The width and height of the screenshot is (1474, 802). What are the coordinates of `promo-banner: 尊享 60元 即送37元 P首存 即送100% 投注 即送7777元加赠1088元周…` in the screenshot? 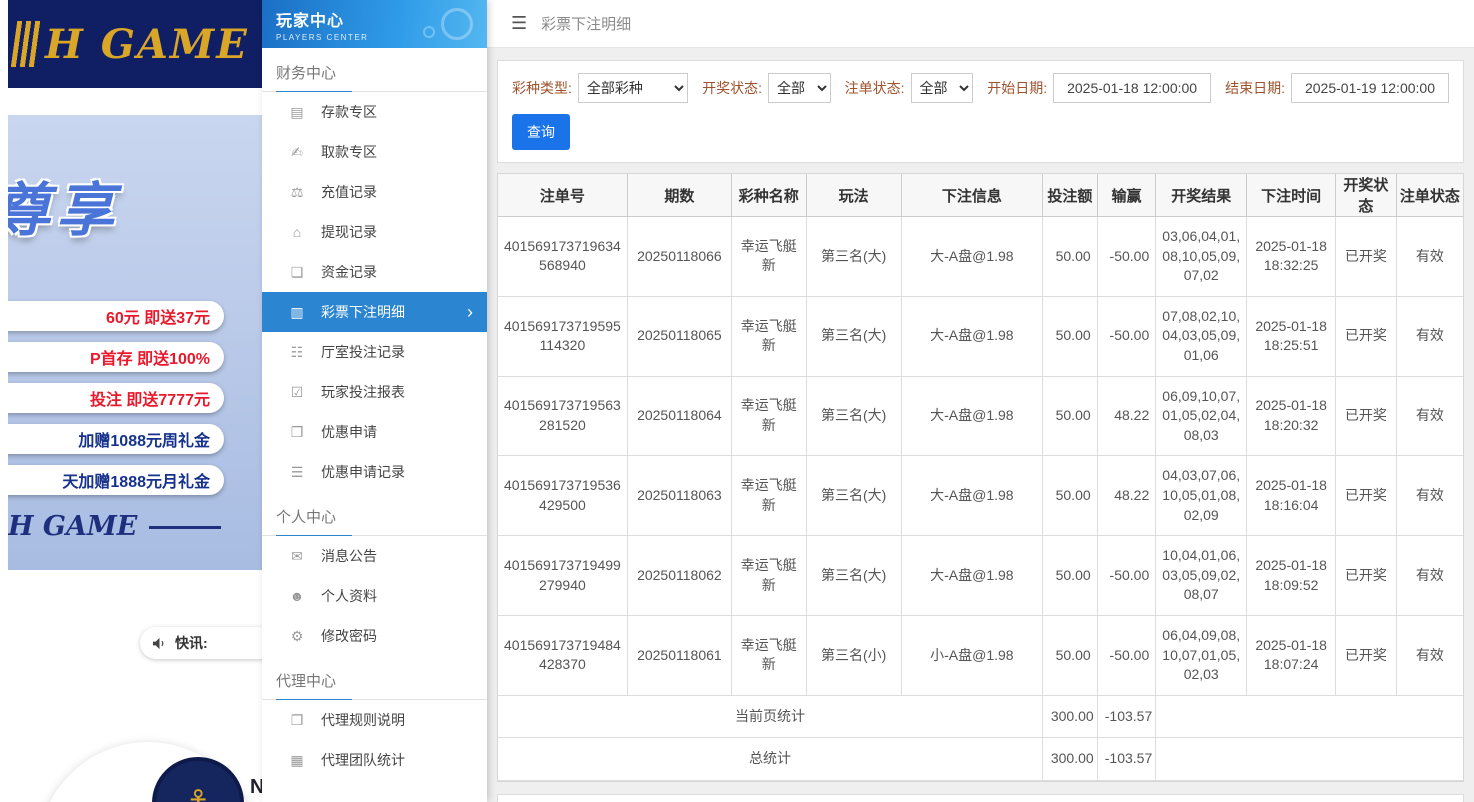 It's located at (135, 342).